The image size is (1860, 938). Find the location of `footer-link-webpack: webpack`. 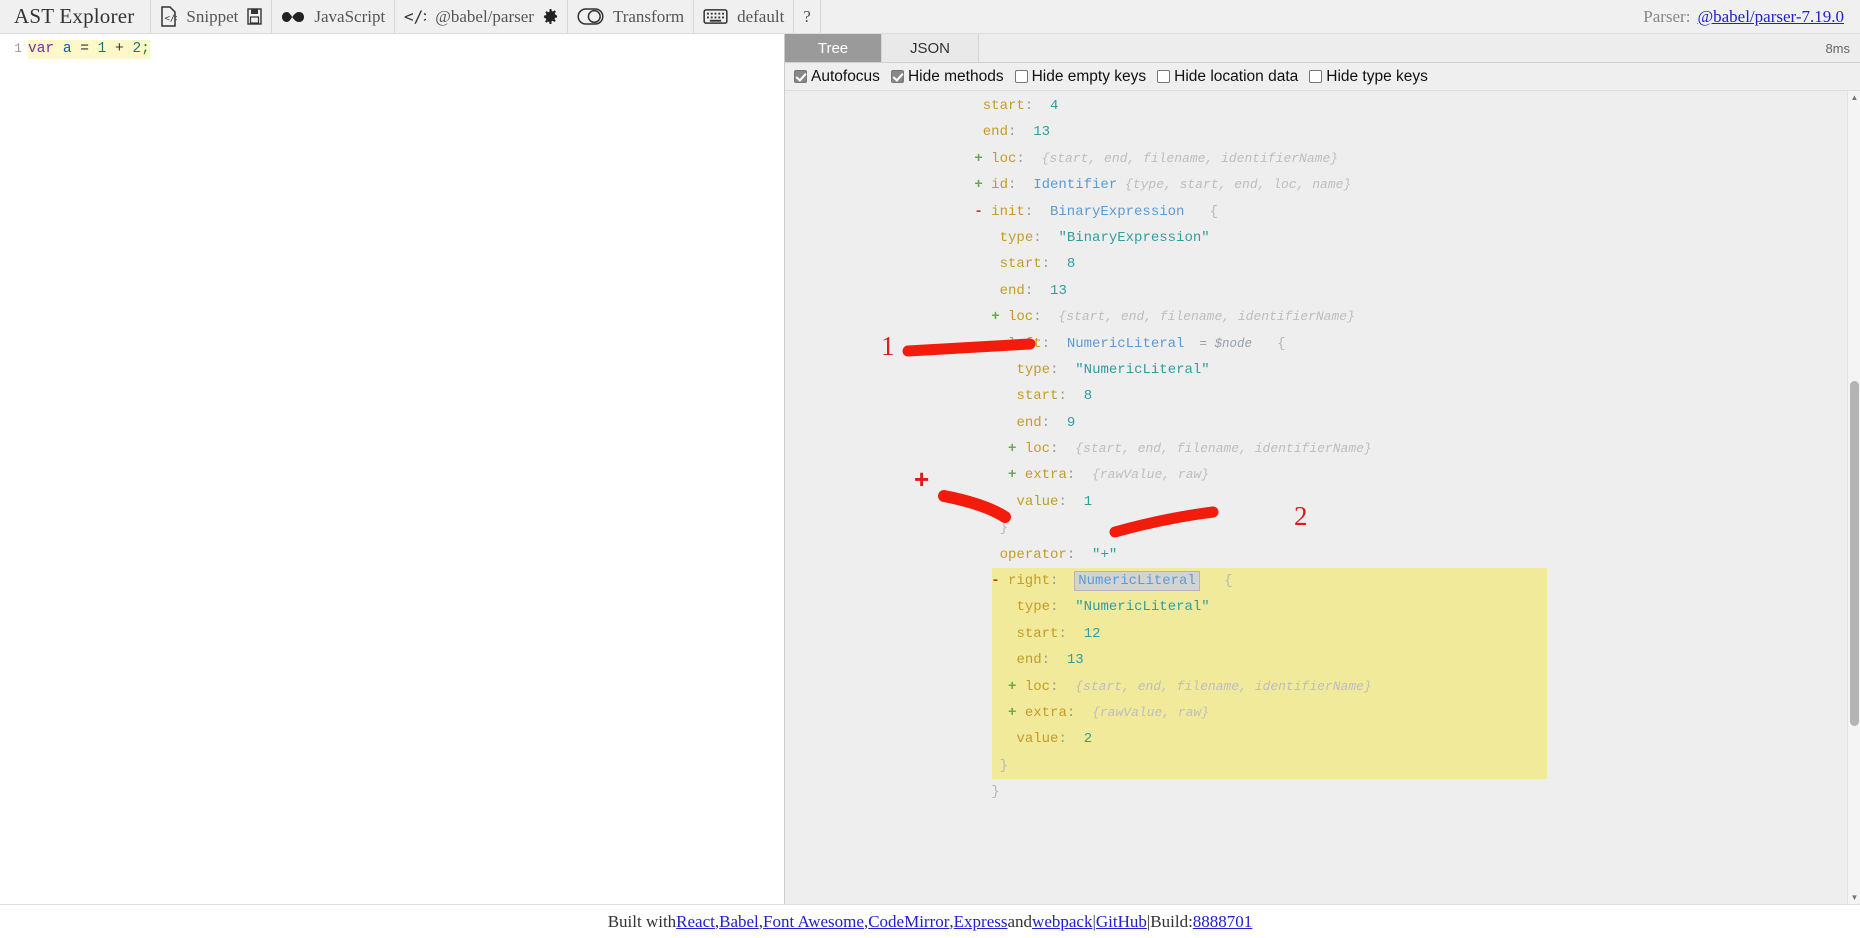

footer-link-webpack: webpack is located at coordinates (1062, 922).